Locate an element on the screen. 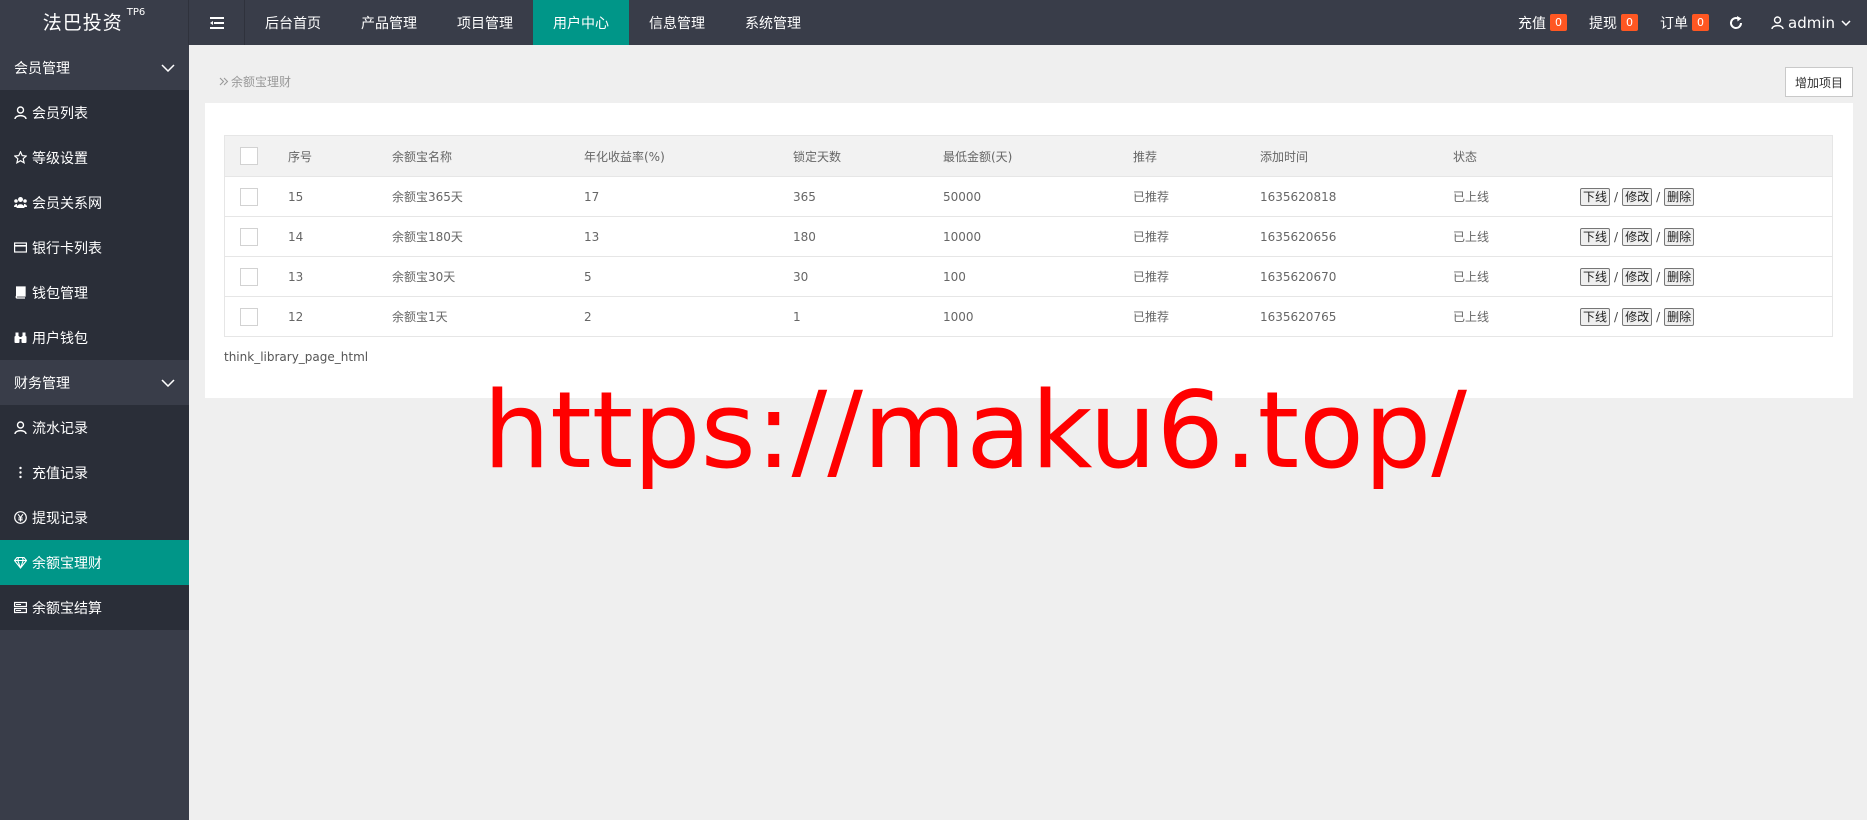 Image resolution: width=1867 pixels, height=820 pixels. nav-item-products: 产品管理 is located at coordinates (389, 22).